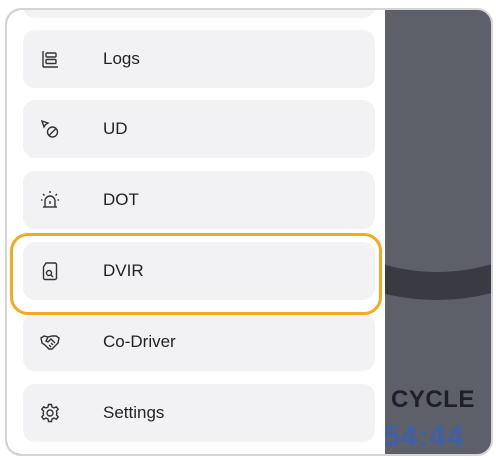  I want to click on menu-item-logs: Logs, so click(199, 59).